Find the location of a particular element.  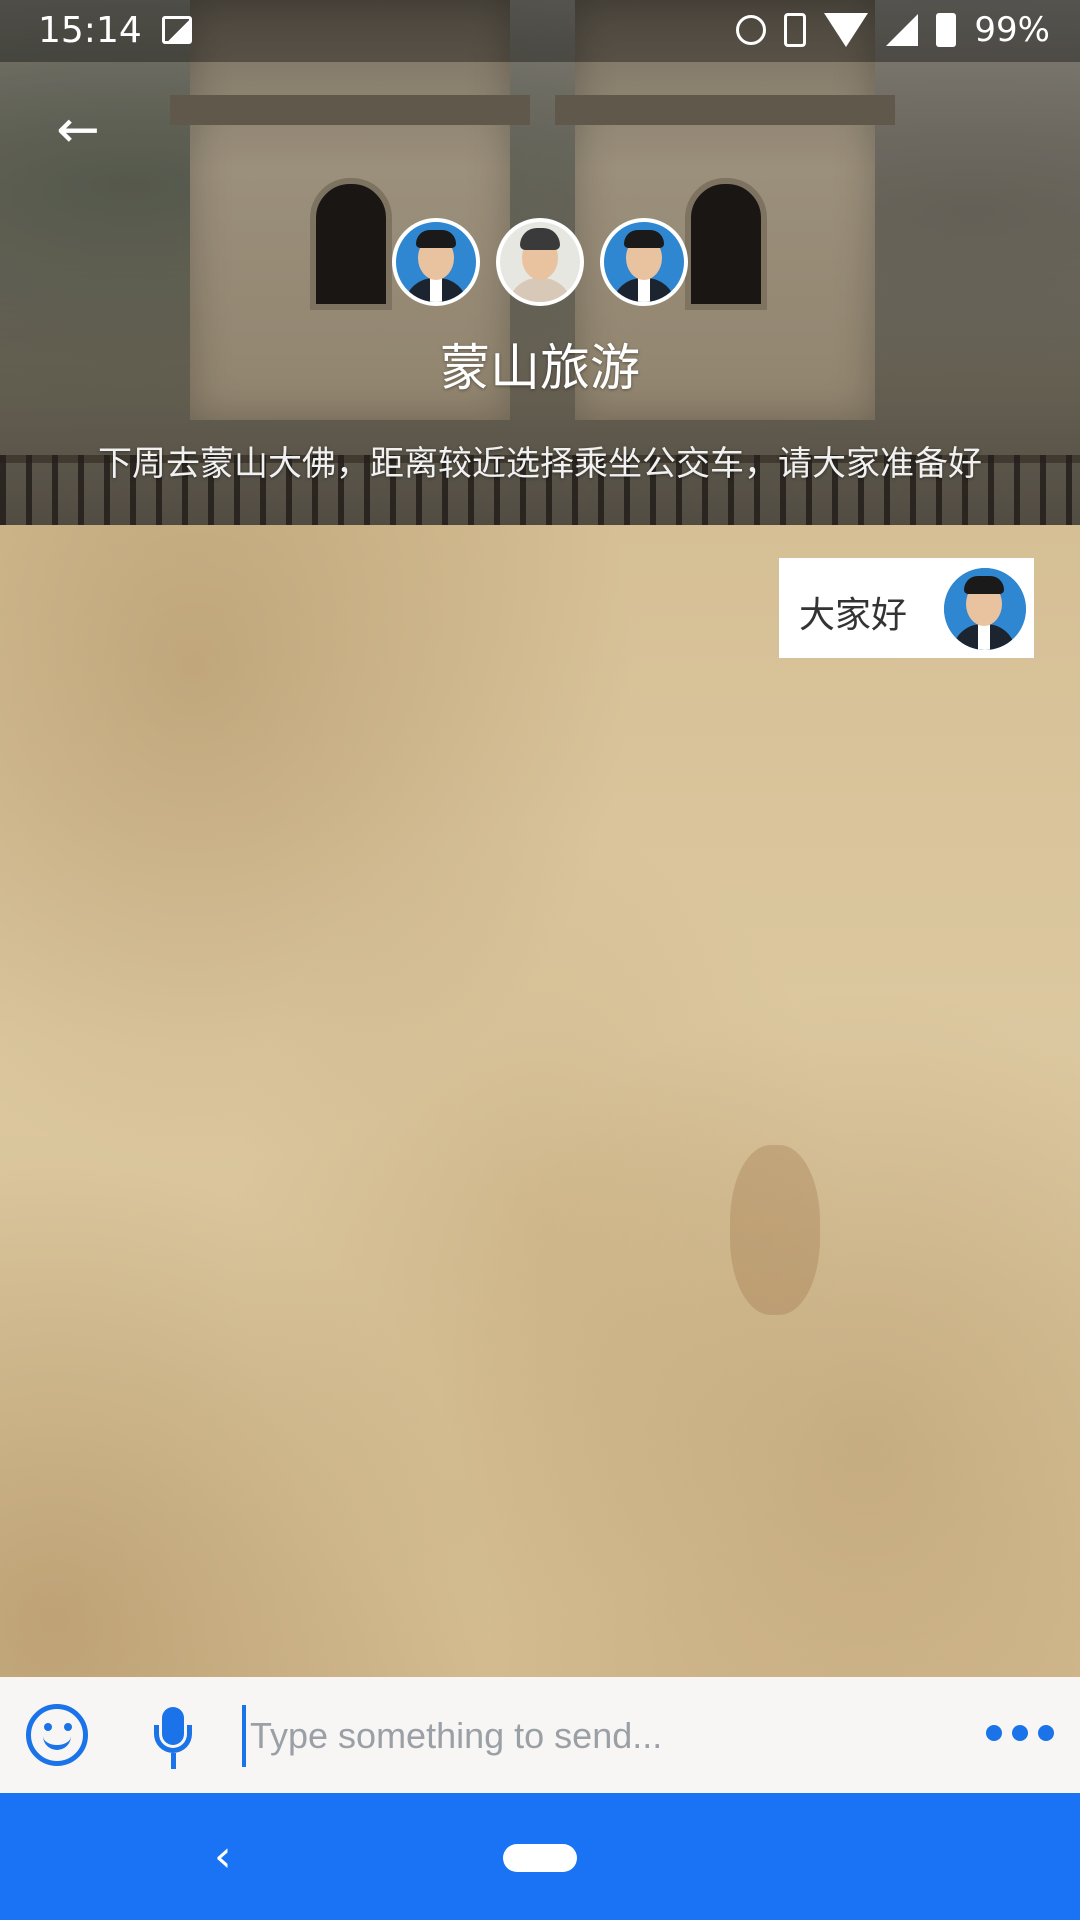

input-bar is located at coordinates (540, 1735).